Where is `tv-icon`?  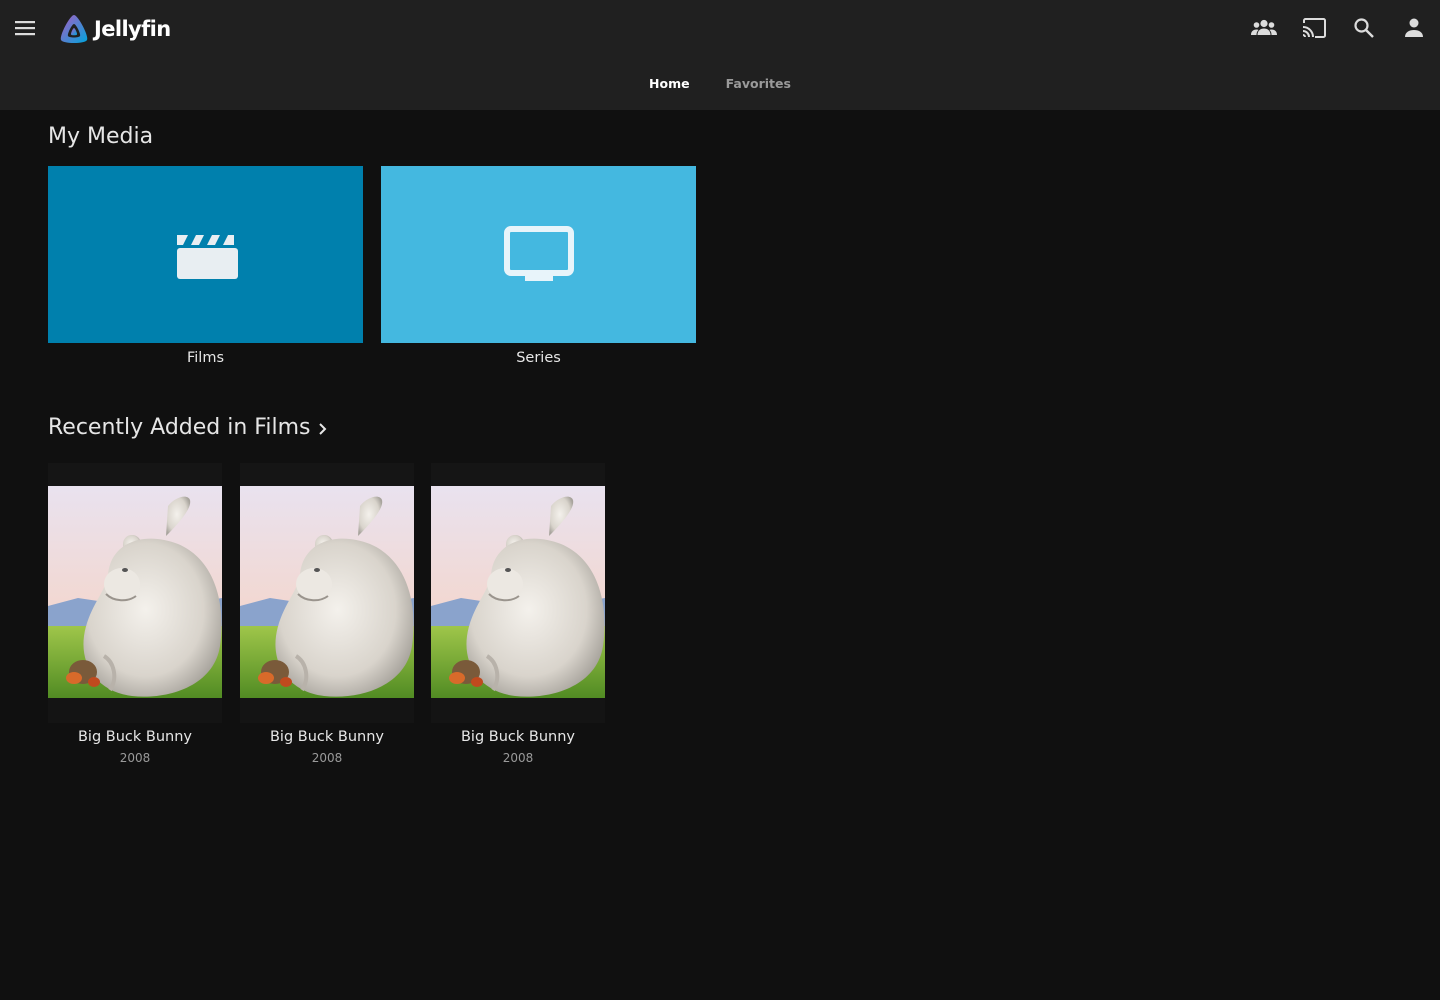
tv-icon is located at coordinates (538, 253).